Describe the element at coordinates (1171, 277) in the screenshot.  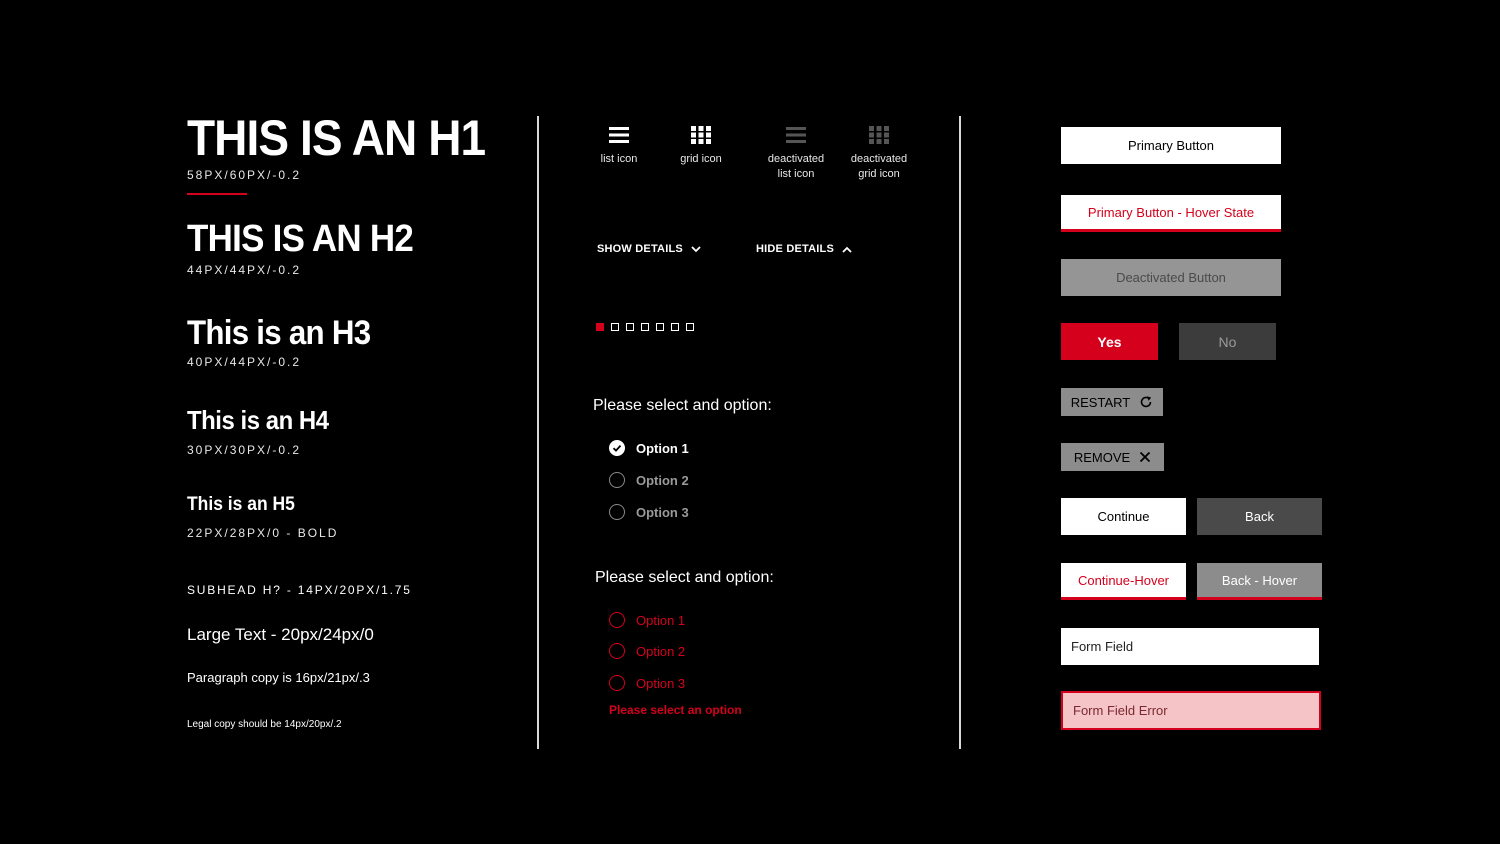
I see `deactivated-button: Deactivated Button` at that location.